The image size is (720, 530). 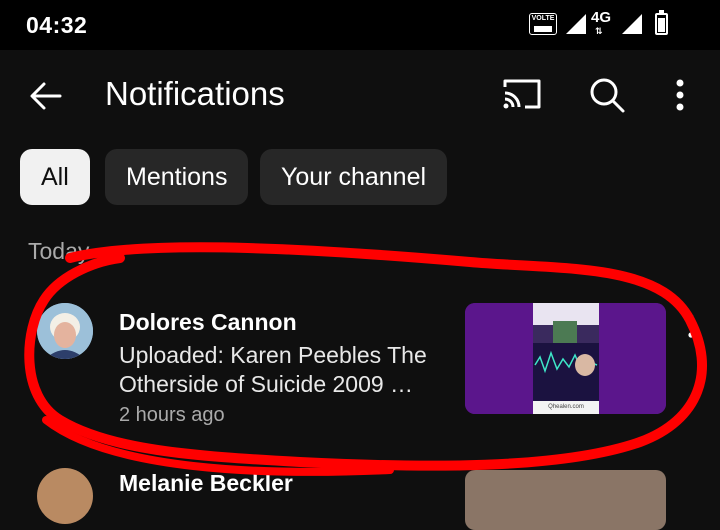 What do you see at coordinates (691, 328) in the screenshot?
I see `notification-menu-icon` at bounding box center [691, 328].